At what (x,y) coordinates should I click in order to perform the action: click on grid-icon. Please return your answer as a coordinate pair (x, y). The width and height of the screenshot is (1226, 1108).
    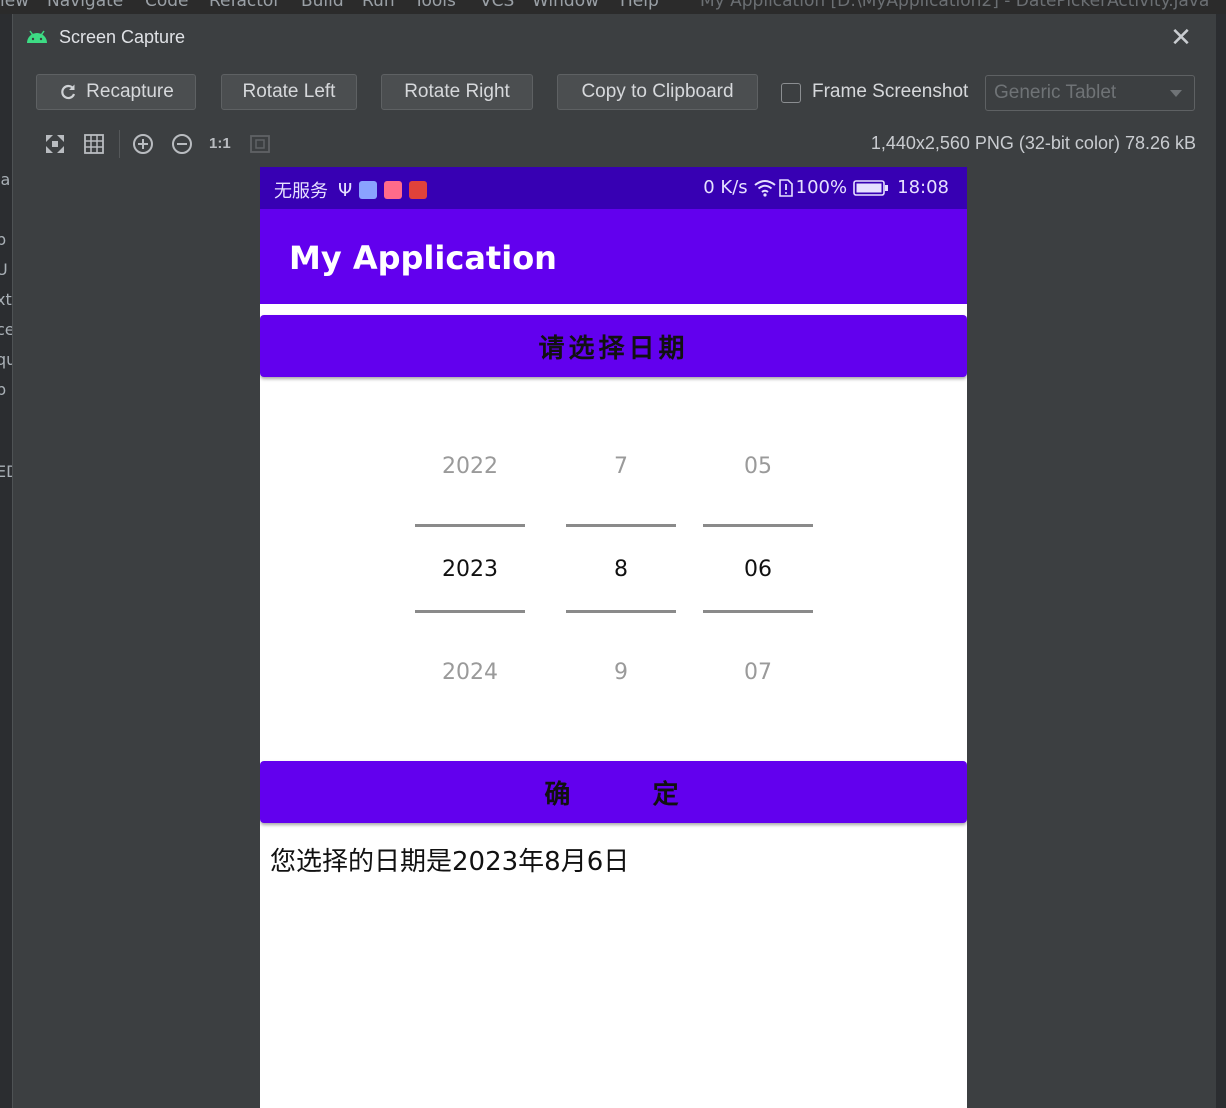
    Looking at the image, I should click on (94, 144).